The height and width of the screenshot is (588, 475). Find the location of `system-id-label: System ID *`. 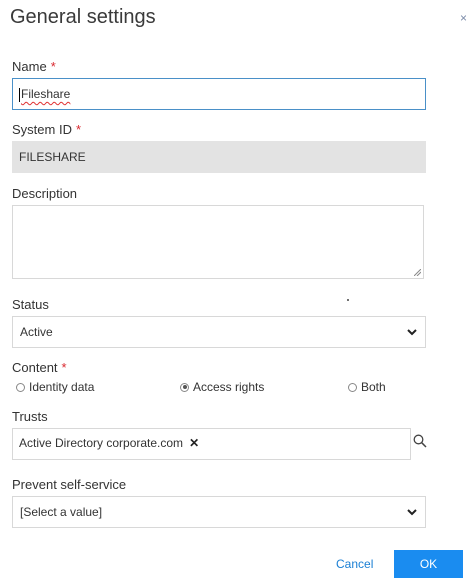

system-id-label: System ID * is located at coordinates (46, 129).